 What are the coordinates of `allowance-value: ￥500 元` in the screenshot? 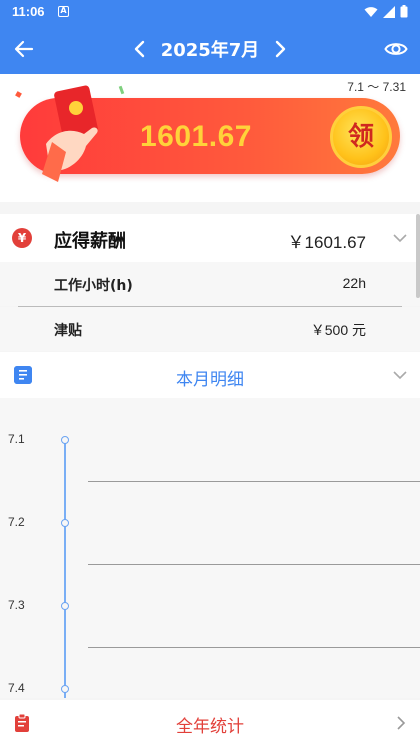 It's located at (338, 330).